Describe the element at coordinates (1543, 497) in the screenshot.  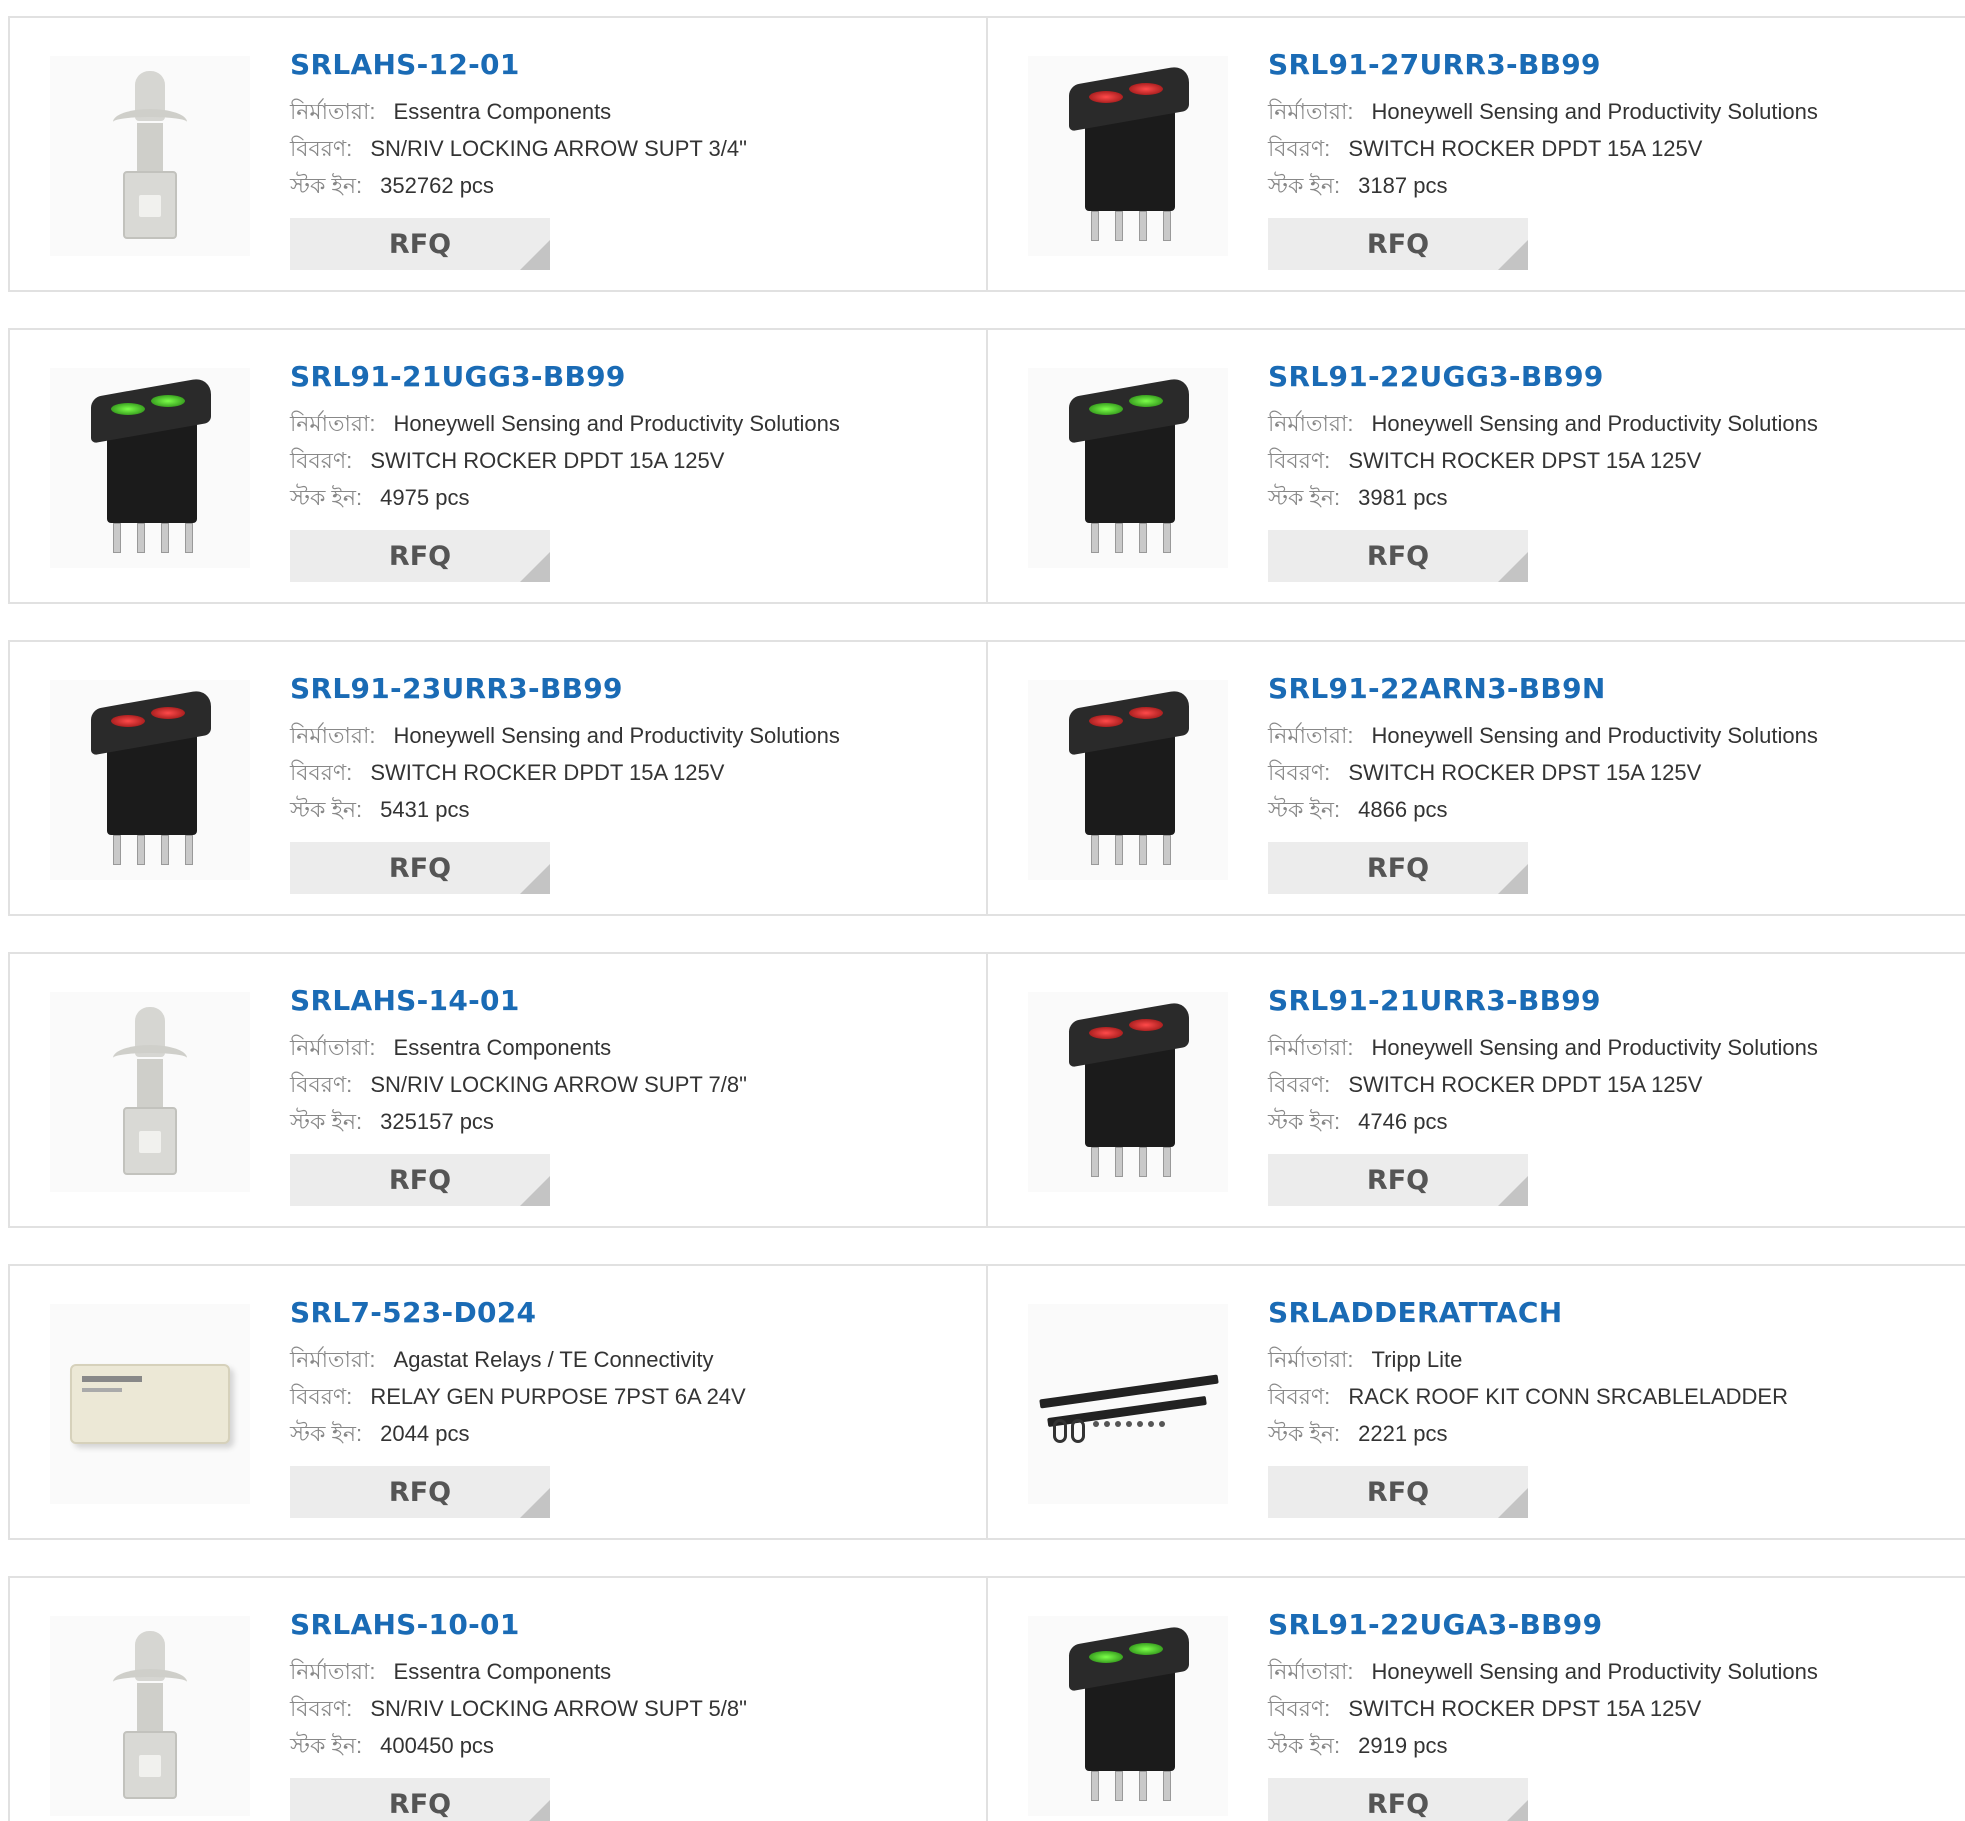
I see `stock-line: স্টক ইন: 3981 pcs` at that location.